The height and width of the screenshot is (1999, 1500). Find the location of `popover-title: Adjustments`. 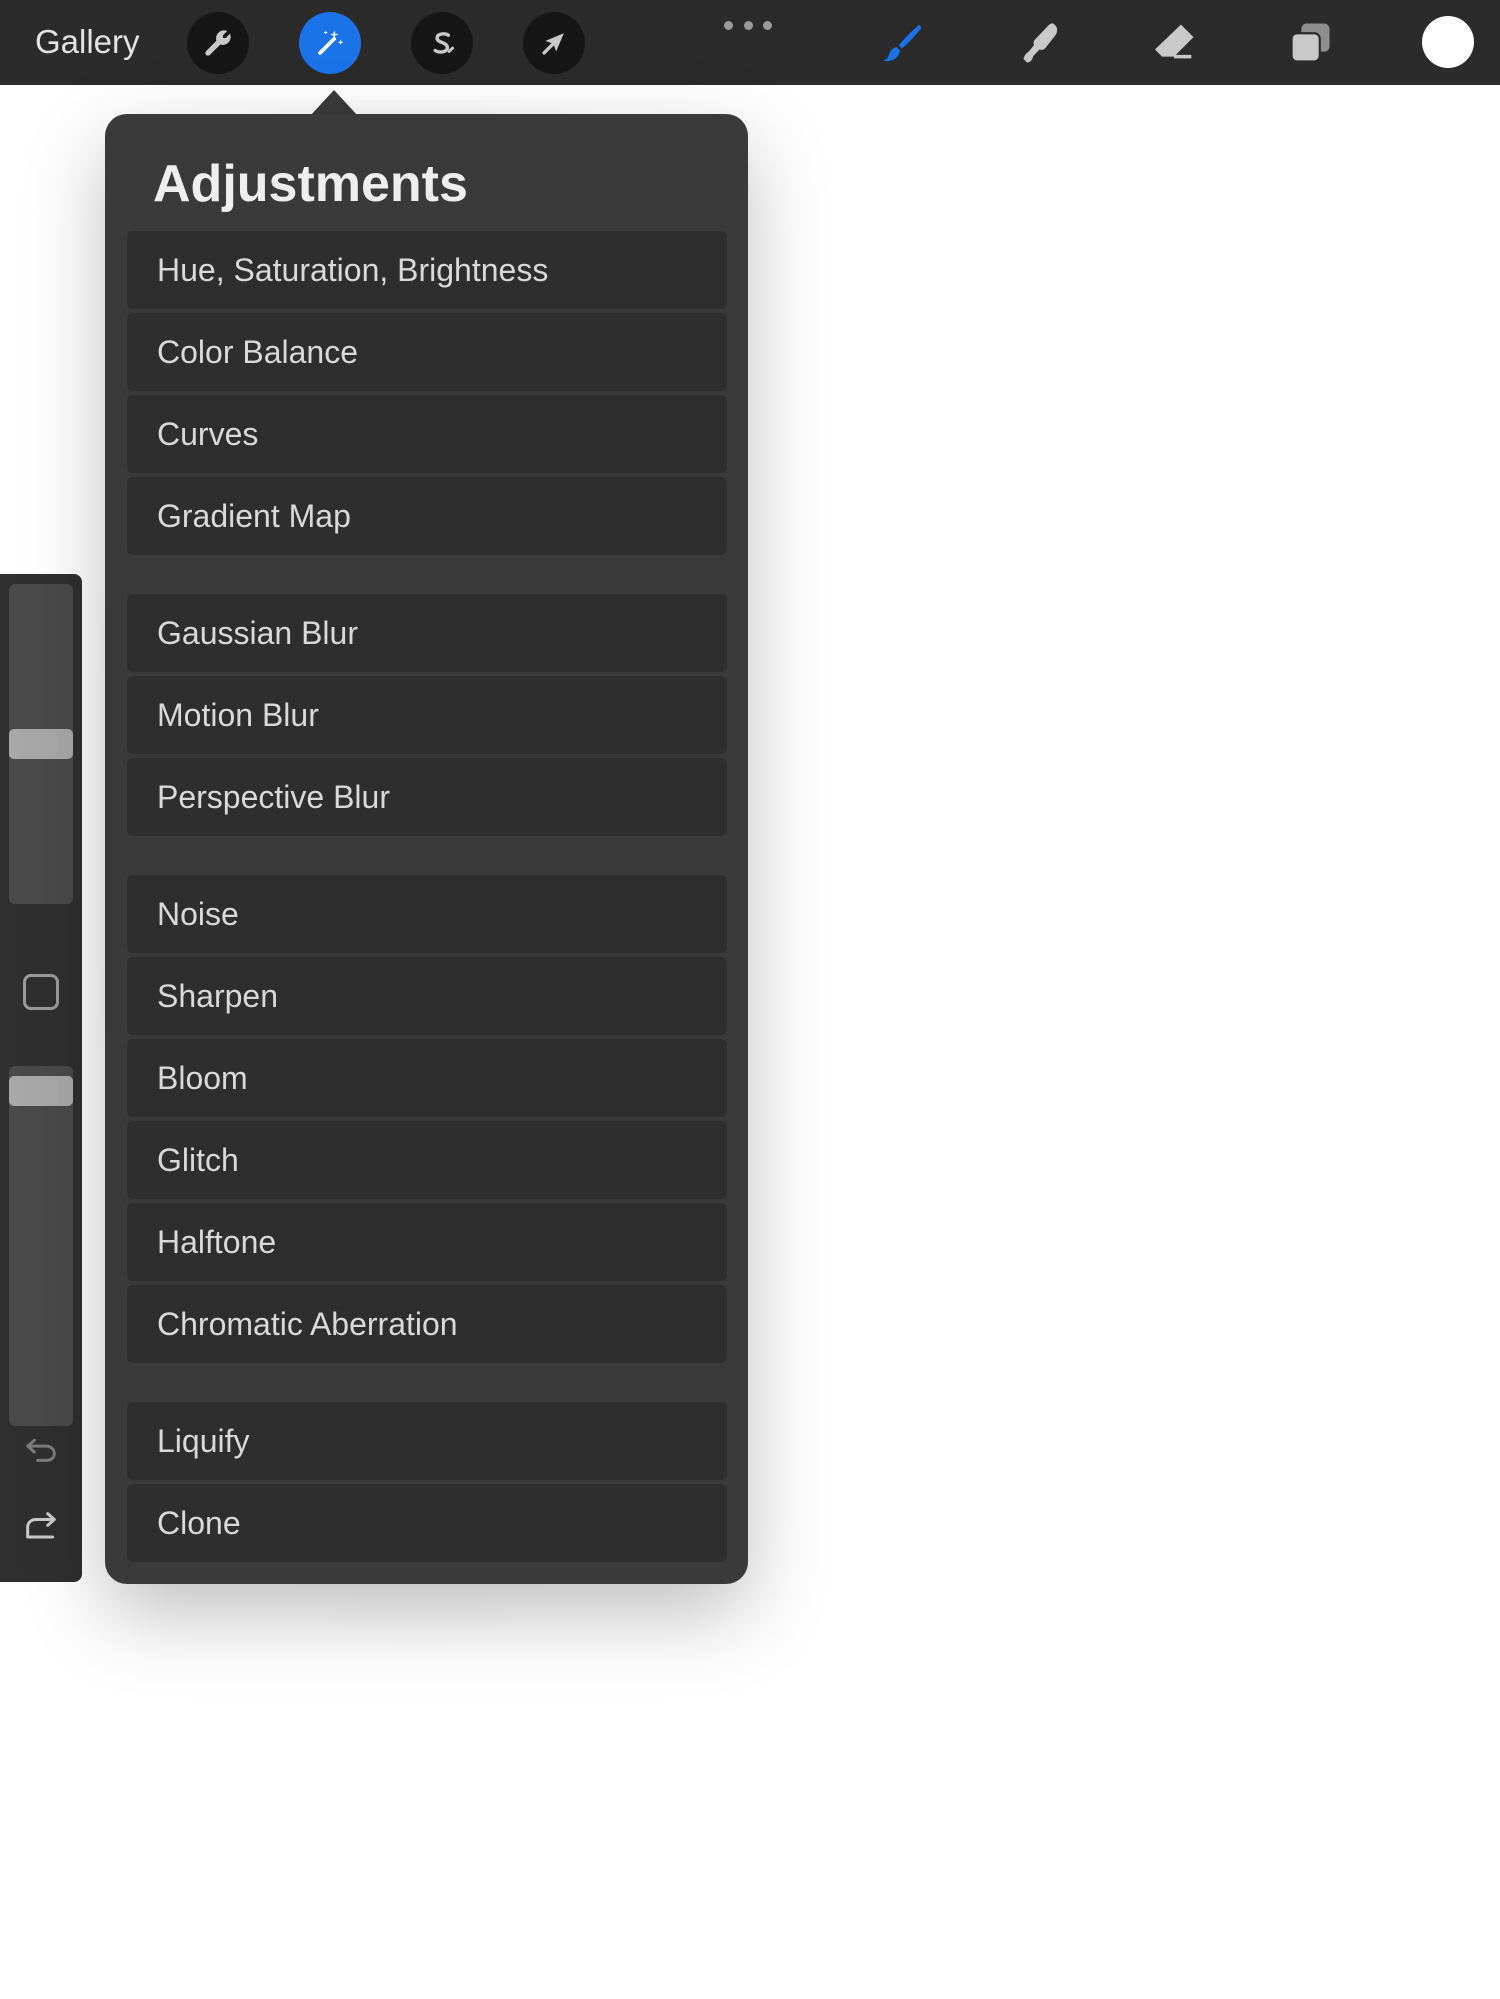

popover-title: Adjustments is located at coordinates (310, 184).